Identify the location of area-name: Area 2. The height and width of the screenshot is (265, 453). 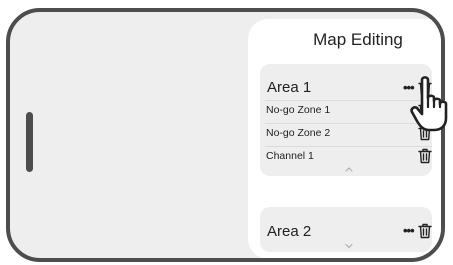
(289, 231).